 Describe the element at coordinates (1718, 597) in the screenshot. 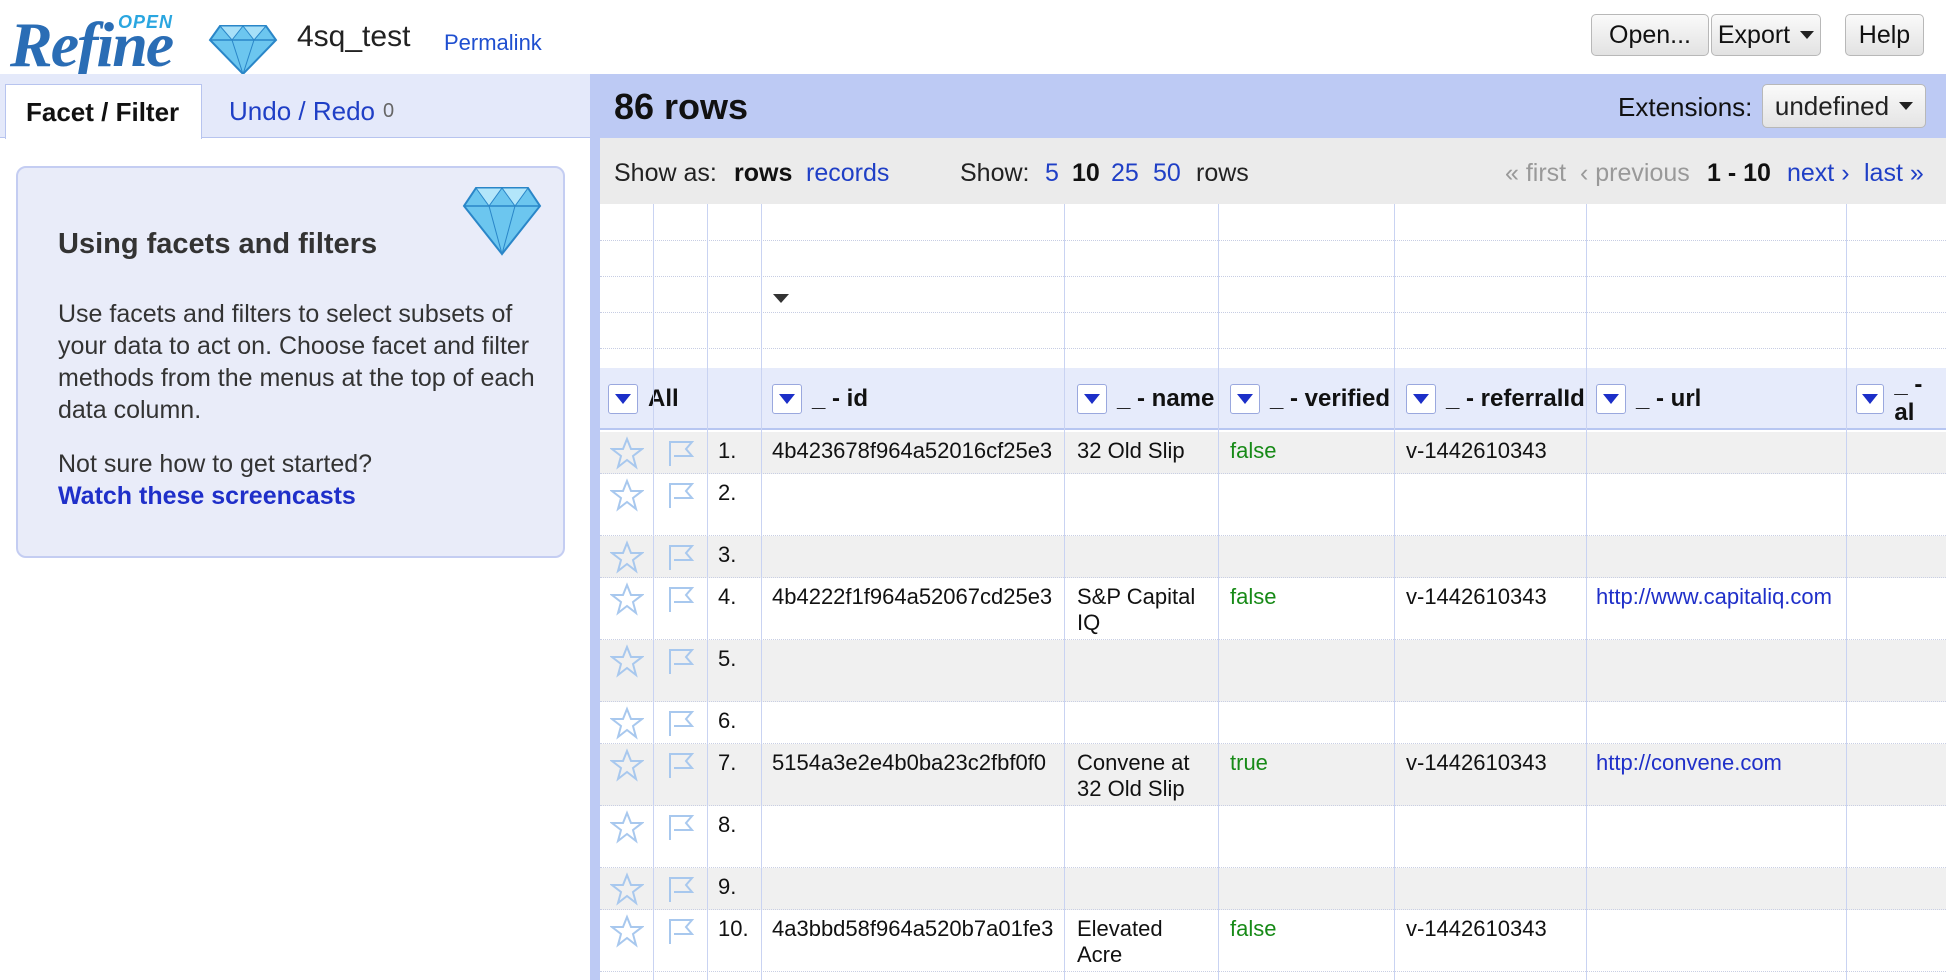

I see `cell-url: http://www.capitaliq.com` at that location.